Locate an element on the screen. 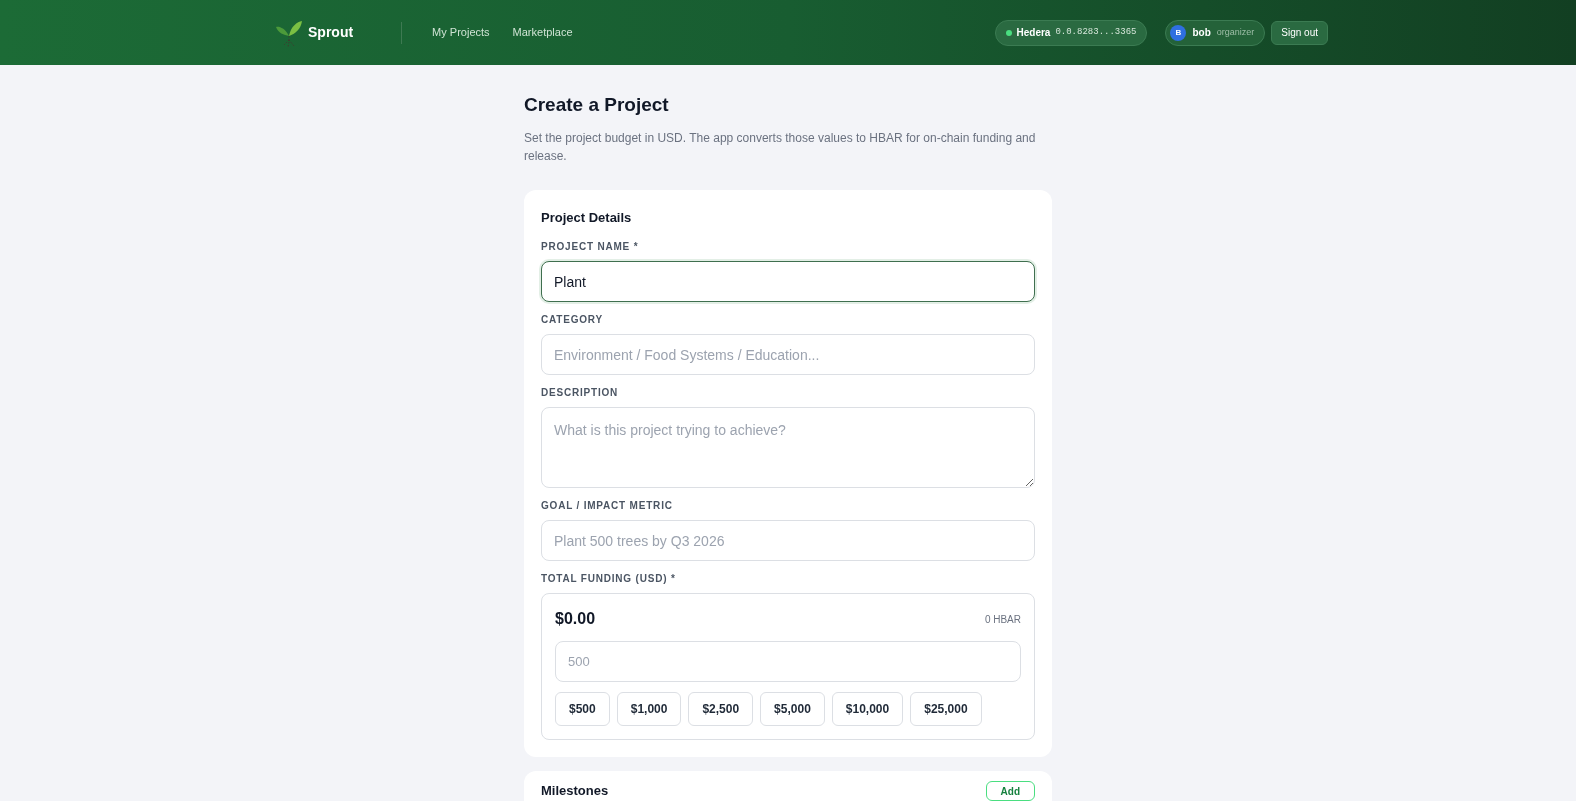  input-field: Plant is located at coordinates (788, 281).